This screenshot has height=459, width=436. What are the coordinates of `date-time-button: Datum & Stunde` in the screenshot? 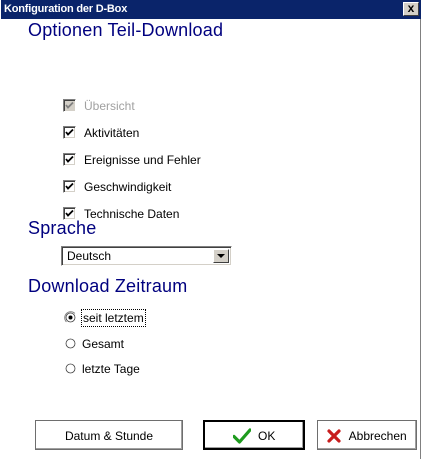 It's located at (109, 435).